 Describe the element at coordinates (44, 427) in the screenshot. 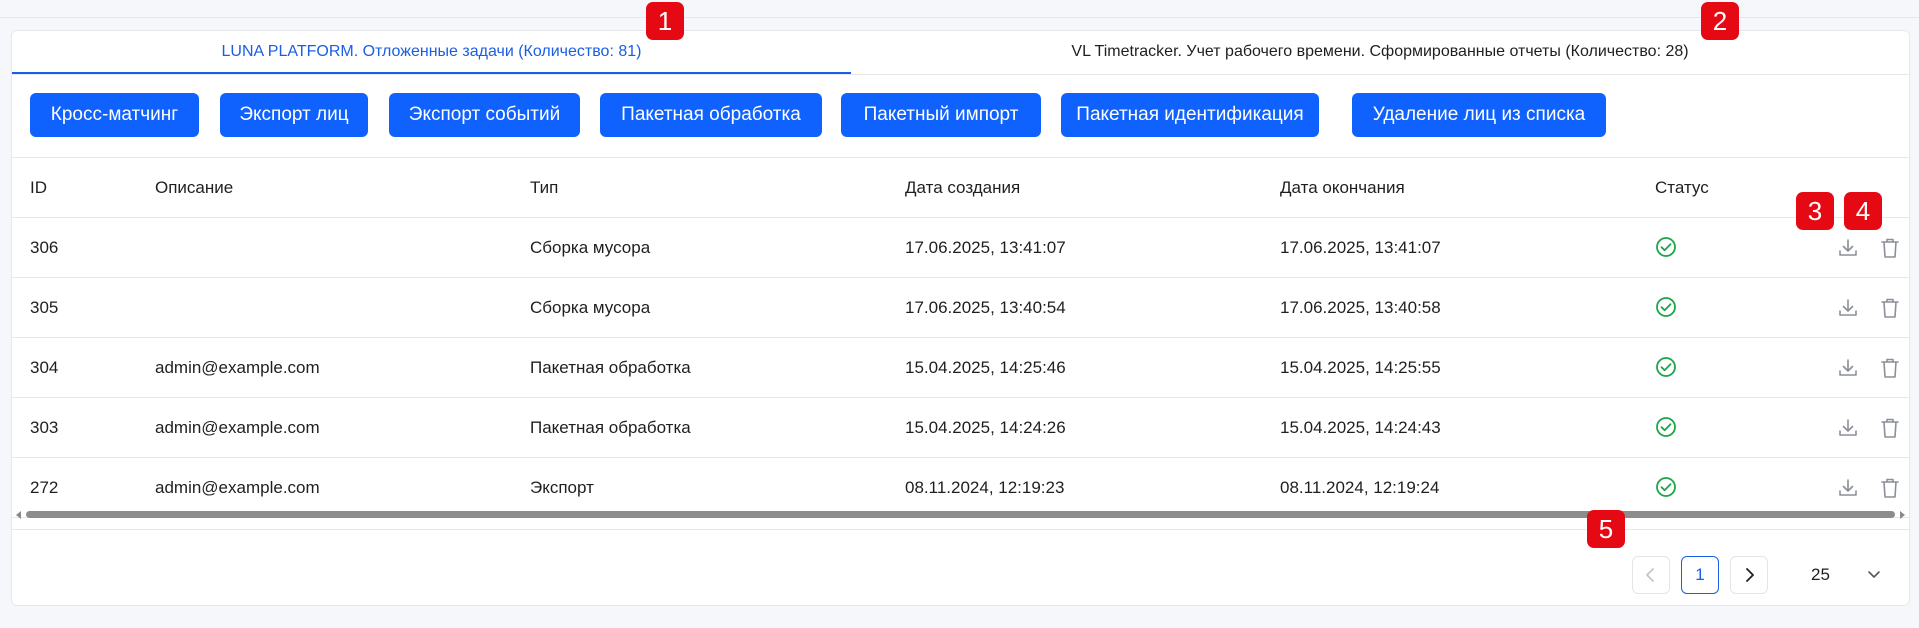

I see `cell-id: 303` at that location.